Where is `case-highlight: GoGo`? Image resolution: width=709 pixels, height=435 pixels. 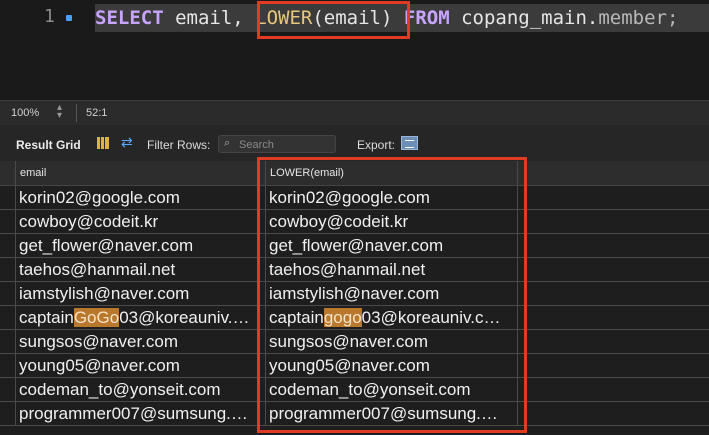
case-highlight: GoGo is located at coordinates (96, 317).